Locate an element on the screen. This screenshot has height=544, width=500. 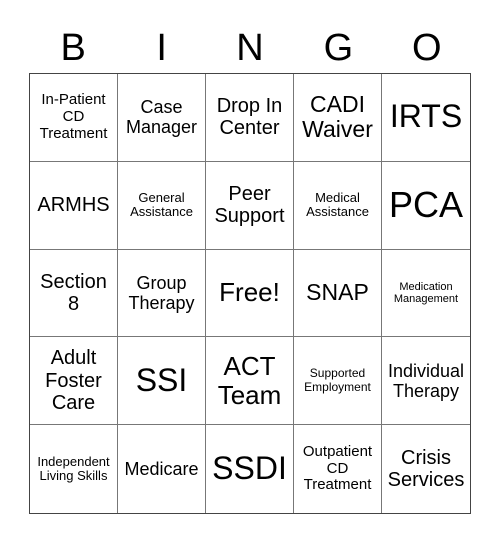
bingo-cell: Medicare is located at coordinates (162, 469).